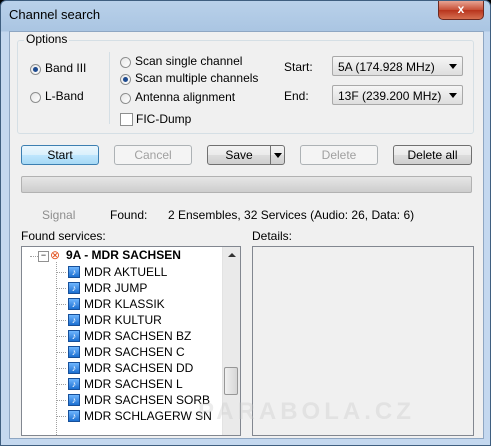  I want to click on collapse-icon: −, so click(43, 256).